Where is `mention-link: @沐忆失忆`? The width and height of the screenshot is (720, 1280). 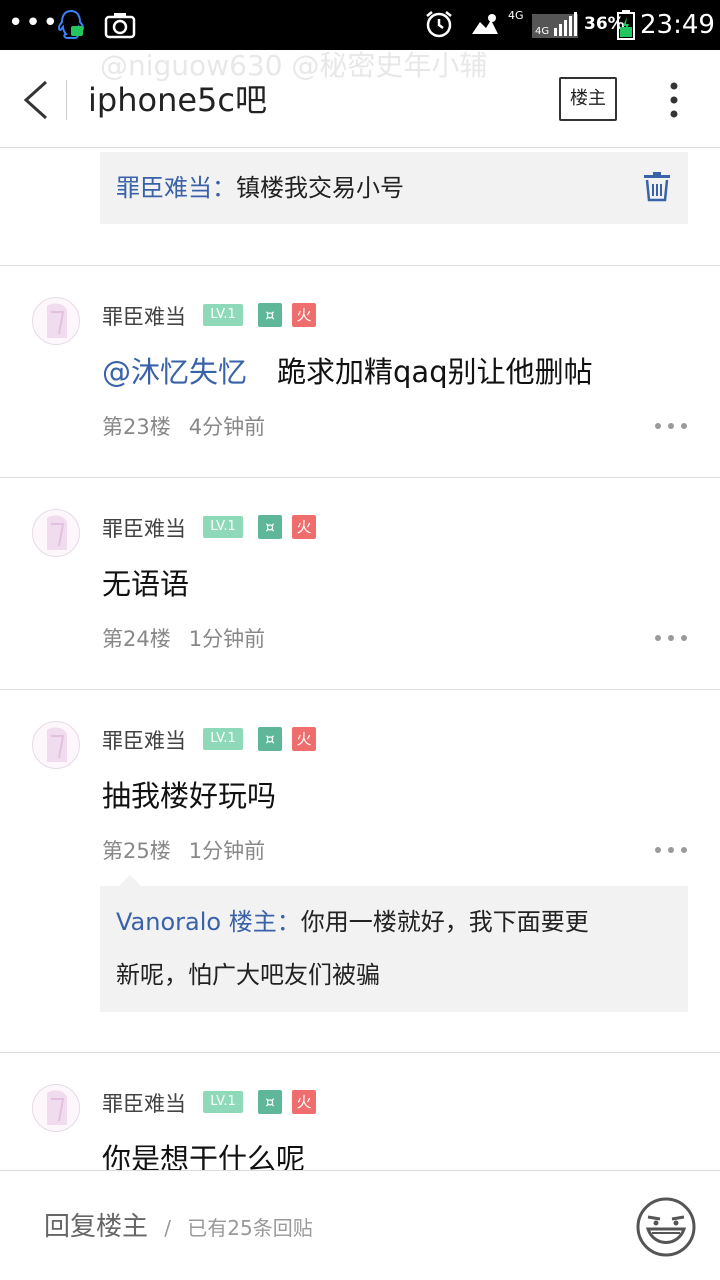 mention-link: @沐忆失忆 is located at coordinates (174, 372).